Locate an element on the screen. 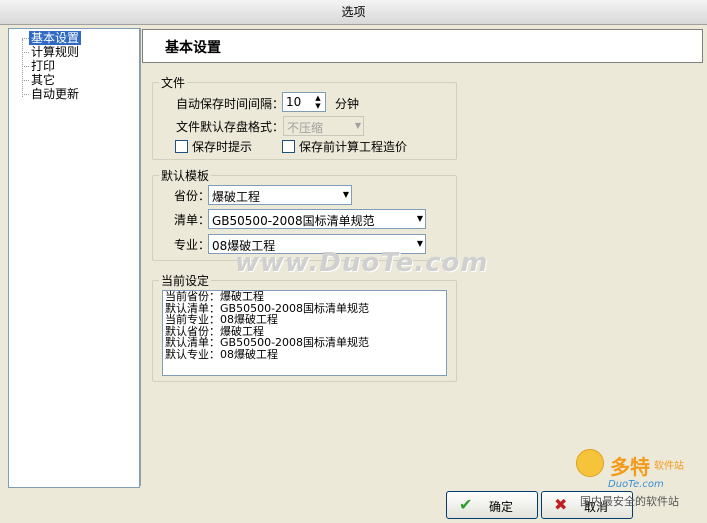 This screenshot has height=523, width=707. checkmark-icon: ✔ is located at coordinates (466, 504).